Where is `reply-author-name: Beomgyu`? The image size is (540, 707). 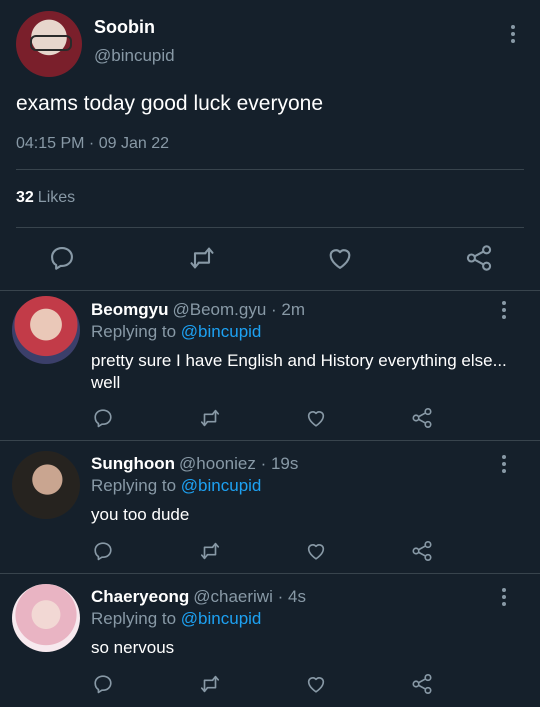
reply-author-name: Beomgyu is located at coordinates (130, 309).